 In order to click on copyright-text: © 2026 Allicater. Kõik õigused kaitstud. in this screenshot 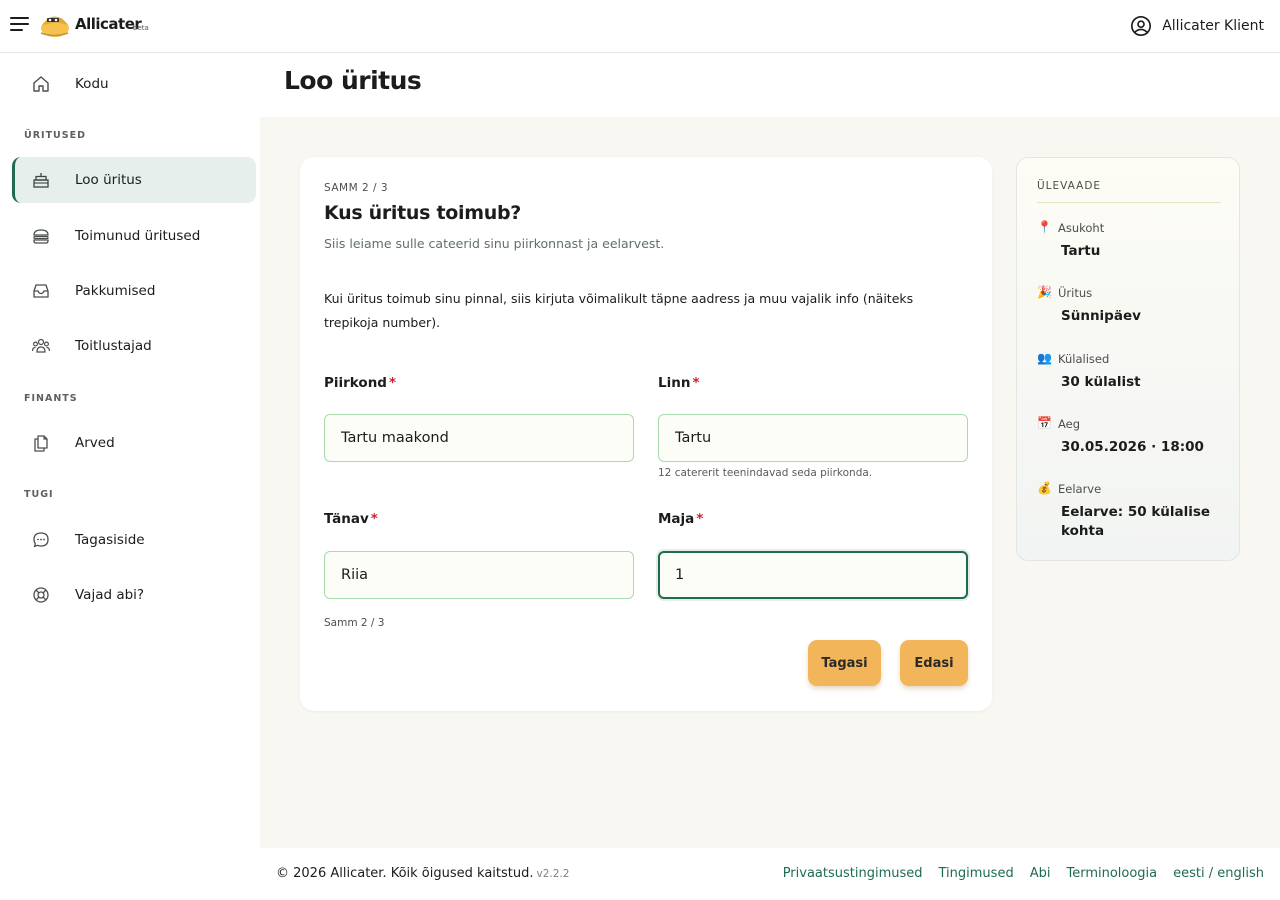, I will do `click(405, 873)`.